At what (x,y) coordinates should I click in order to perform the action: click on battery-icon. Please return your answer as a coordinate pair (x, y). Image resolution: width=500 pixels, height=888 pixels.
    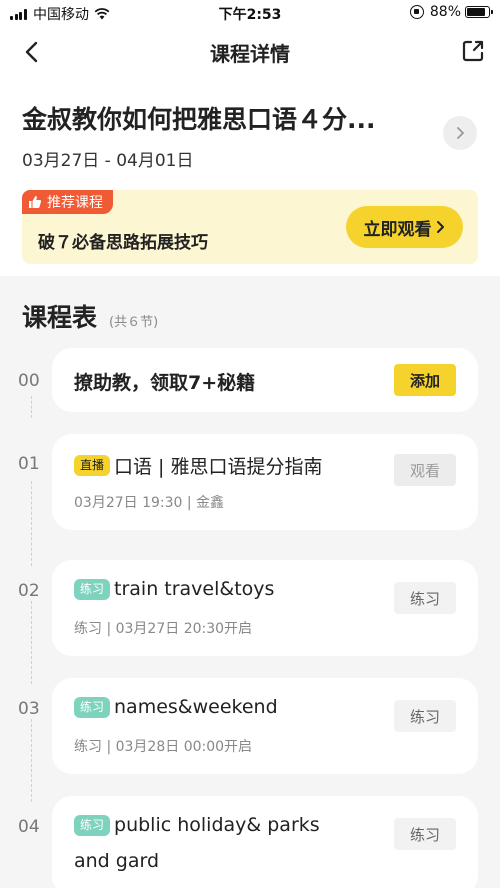
    Looking at the image, I should click on (479, 12).